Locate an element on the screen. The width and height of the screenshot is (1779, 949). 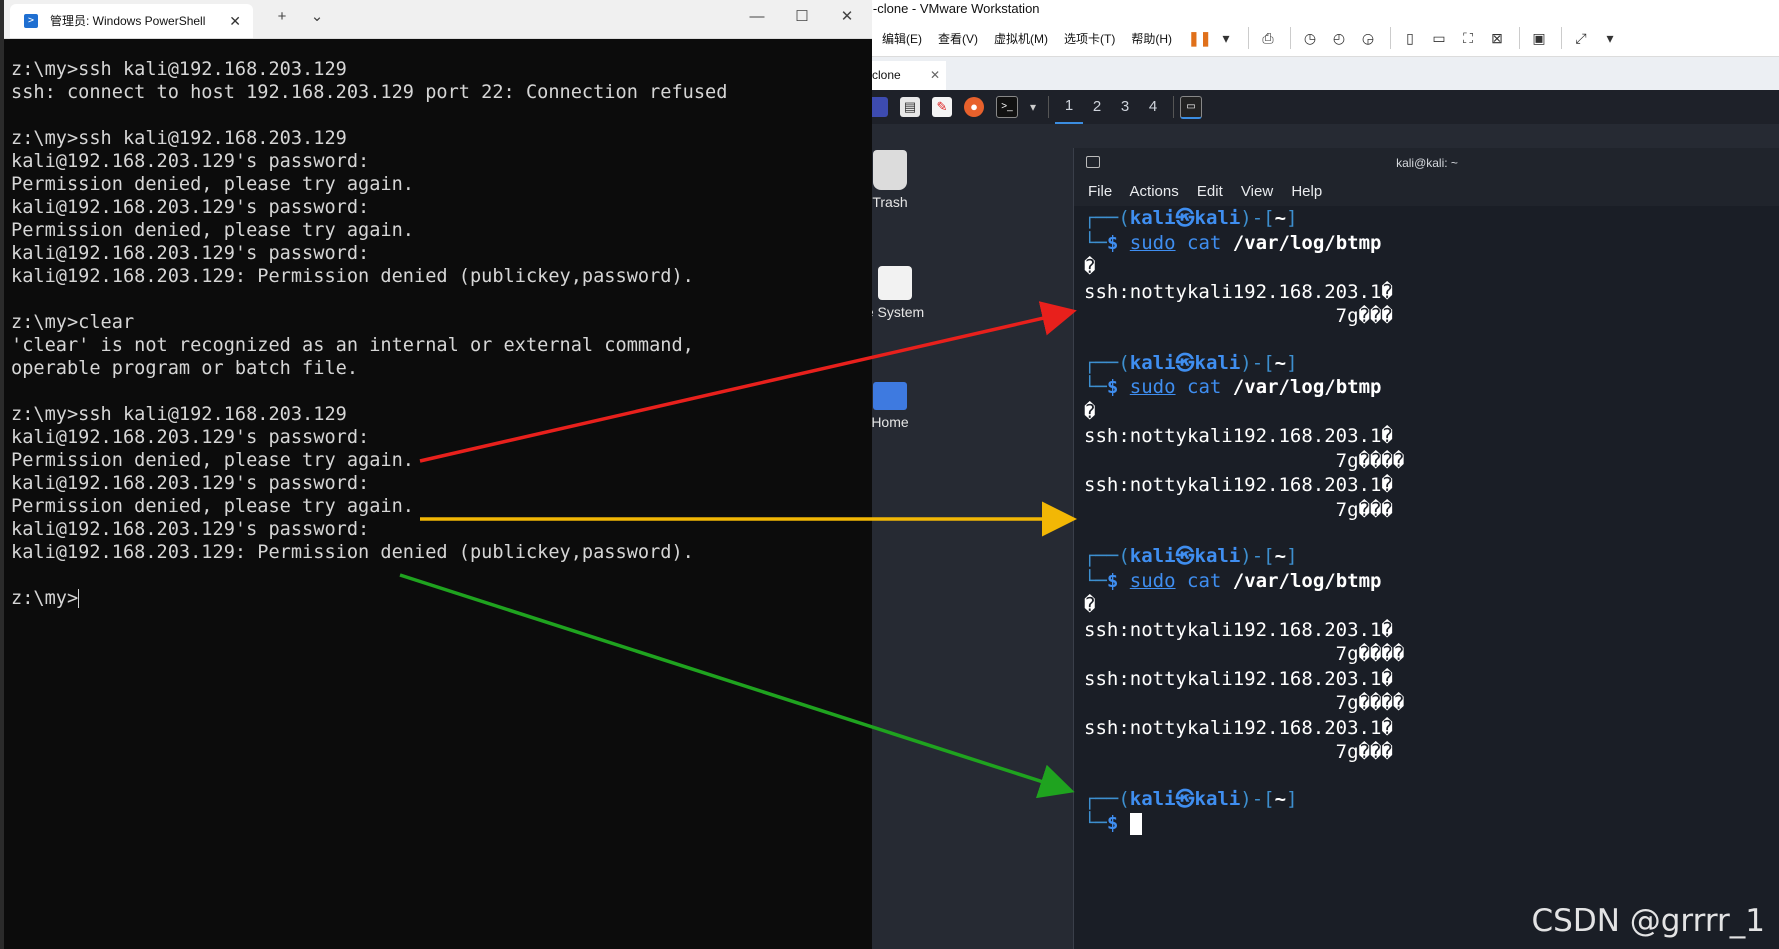
snapshot-icon: ◷ is located at coordinates (1310, 38).